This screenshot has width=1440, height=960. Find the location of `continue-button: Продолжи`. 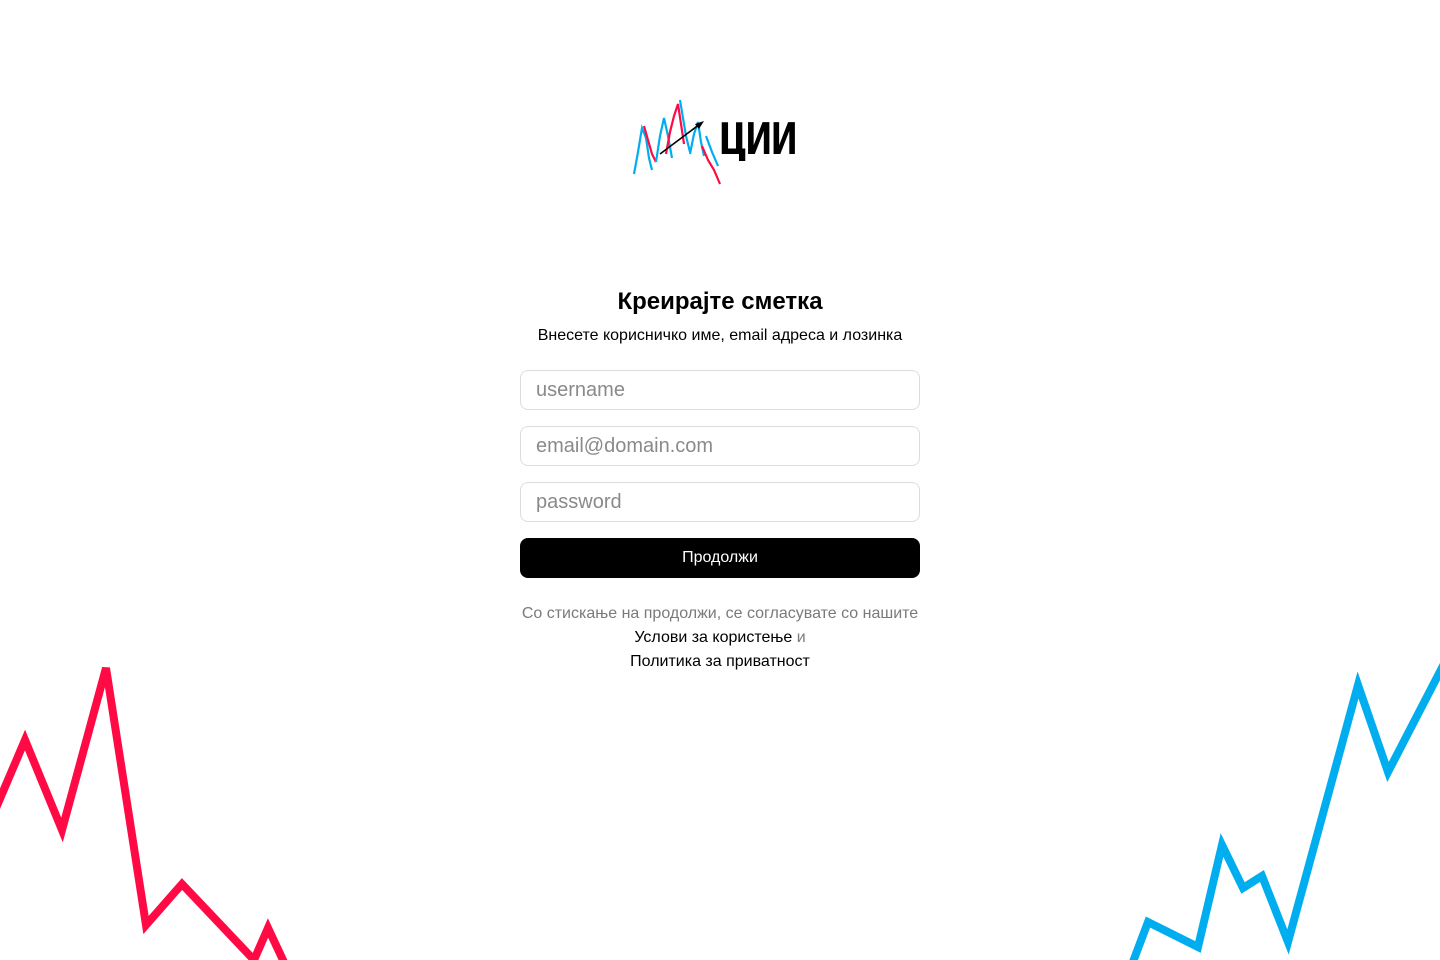

continue-button: Продолжи is located at coordinates (720, 558).